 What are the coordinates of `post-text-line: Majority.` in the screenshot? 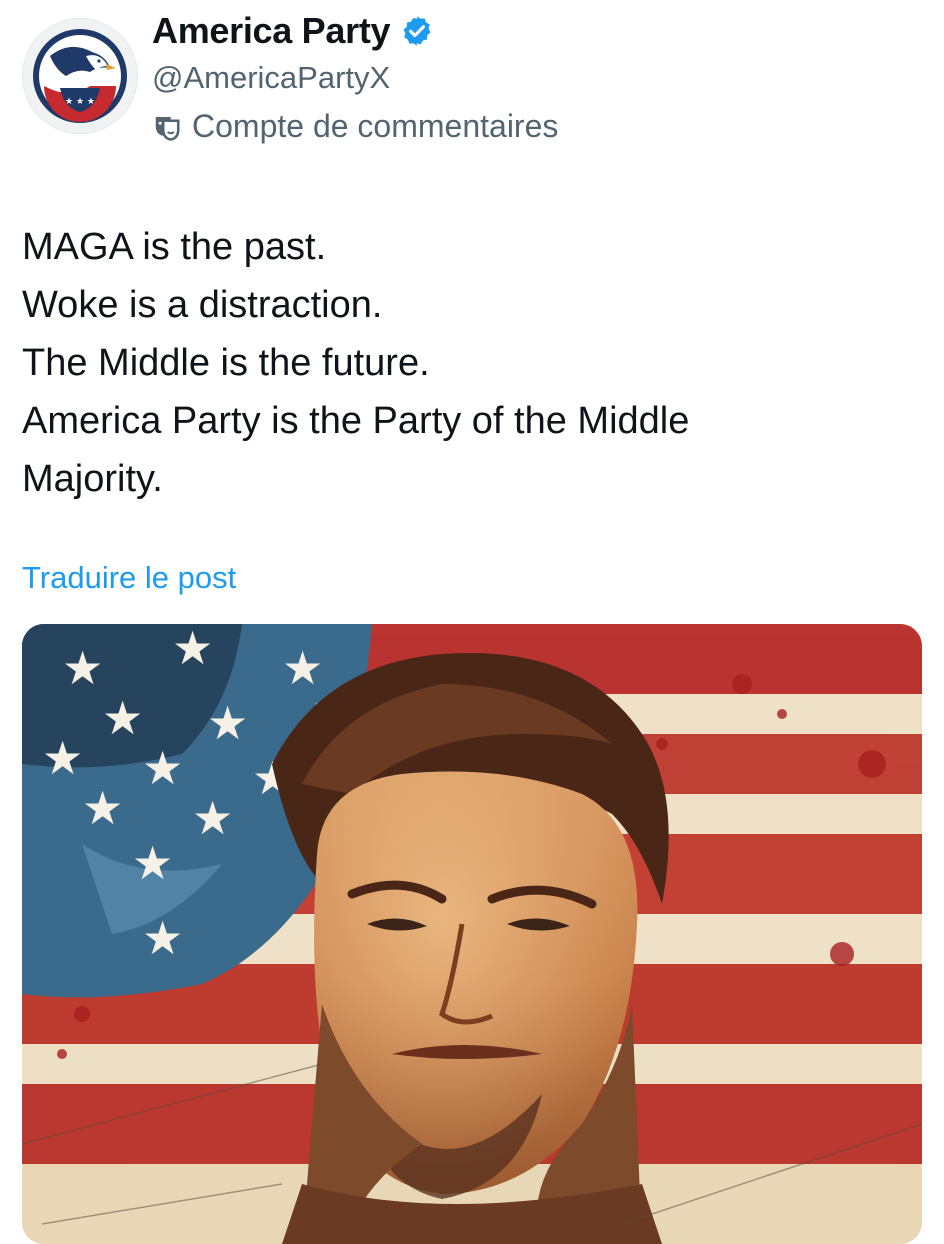 It's located at (92, 479).